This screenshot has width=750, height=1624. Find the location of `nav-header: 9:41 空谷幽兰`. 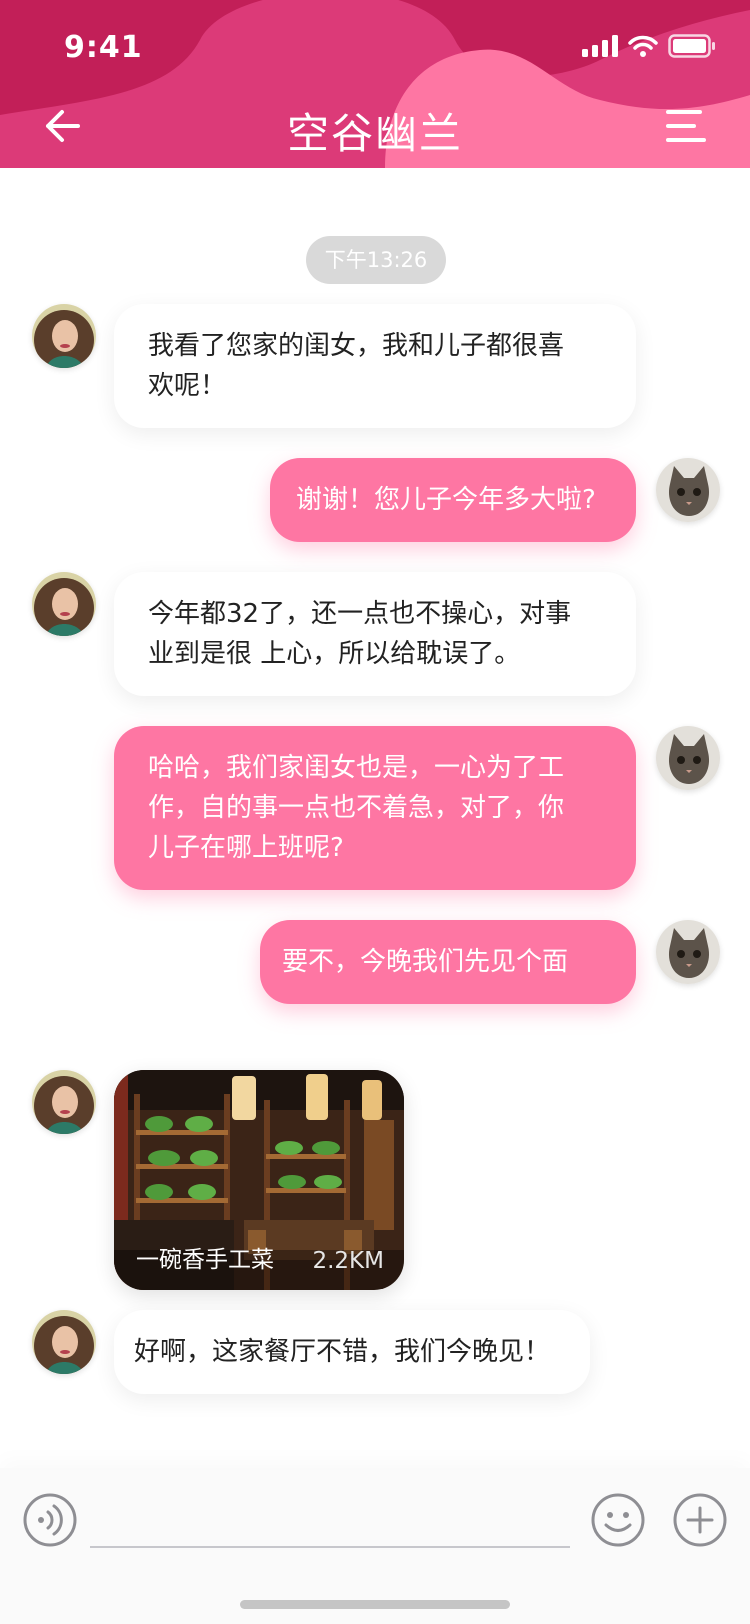

nav-header: 9:41 空谷幽兰 is located at coordinates (375, 84).